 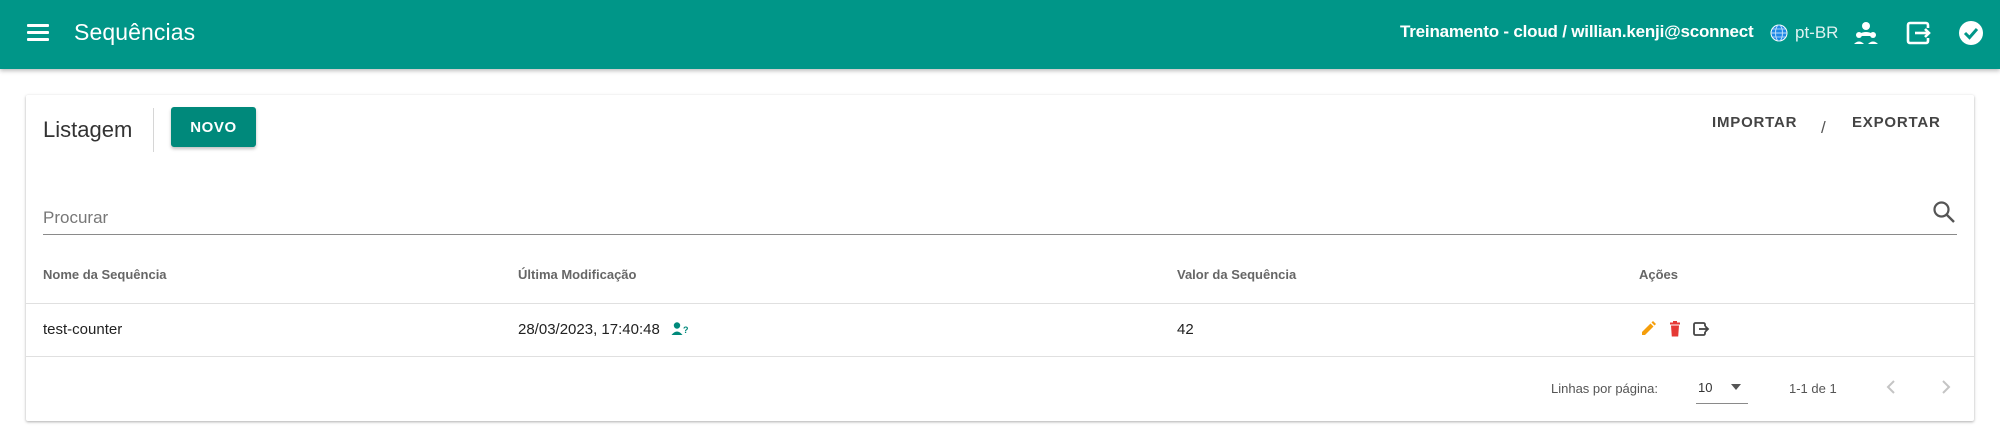 What do you see at coordinates (1604, 388) in the screenshot?
I see `rows-per-page-label: Linhas por página:` at bounding box center [1604, 388].